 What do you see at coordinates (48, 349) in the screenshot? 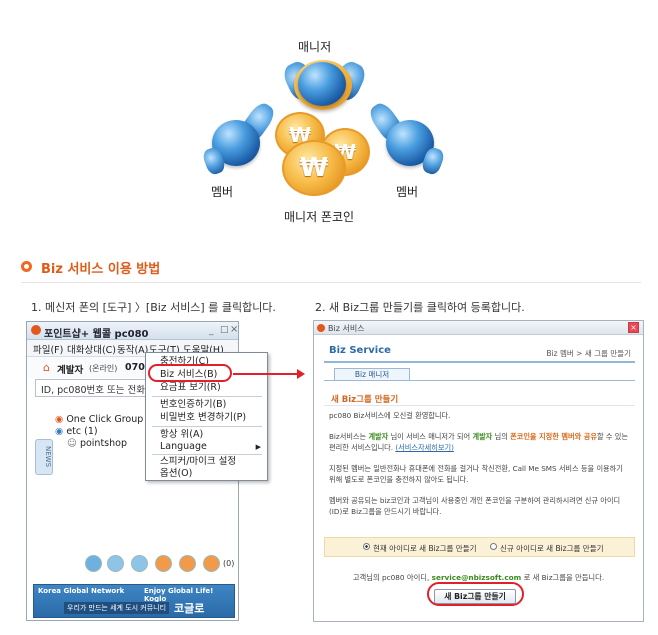
I see `menu-file: 파일(F)` at bounding box center [48, 349].